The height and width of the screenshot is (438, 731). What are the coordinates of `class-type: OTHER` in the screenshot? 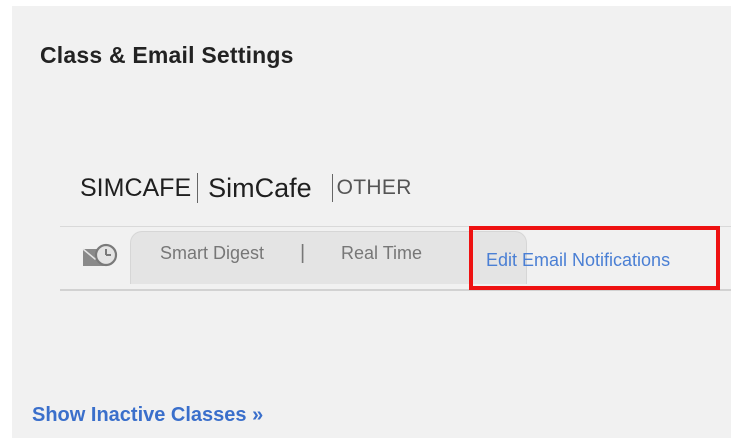 It's located at (374, 187).